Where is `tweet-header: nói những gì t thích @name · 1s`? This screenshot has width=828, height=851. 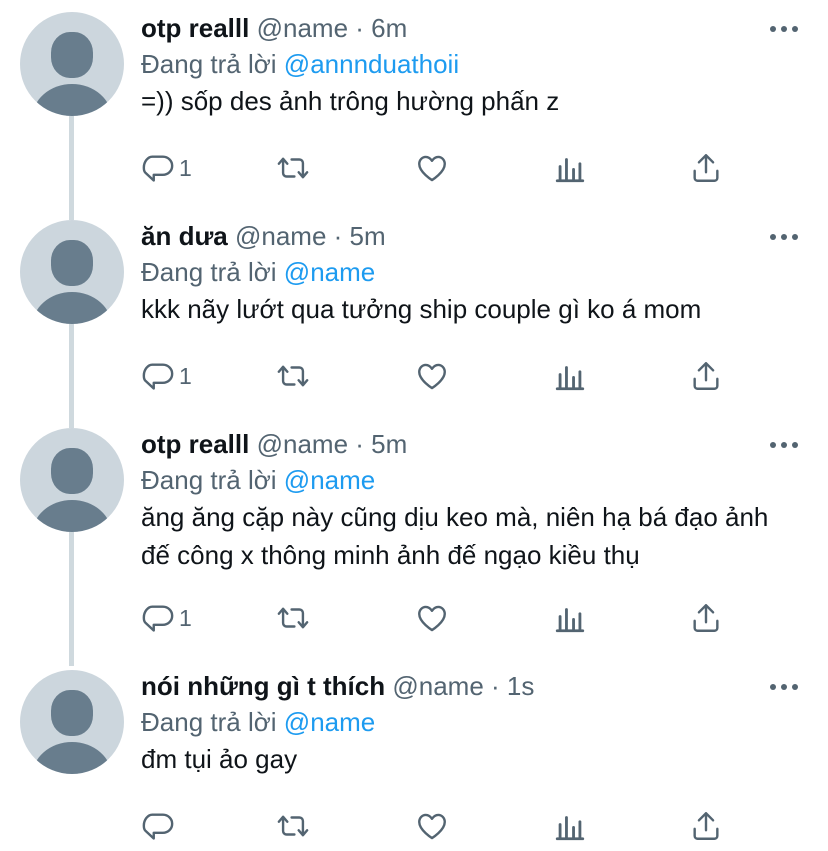
tweet-header: nói những gì t thích @name · 1s is located at coordinates (337, 686).